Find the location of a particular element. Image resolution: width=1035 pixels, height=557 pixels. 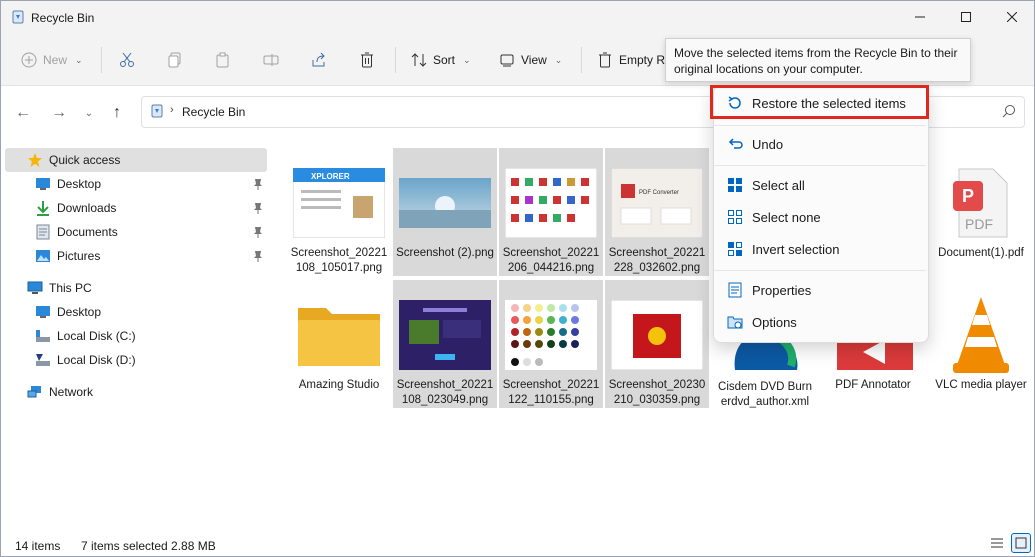

menu-item-label: Select none is located at coordinates (786, 217).